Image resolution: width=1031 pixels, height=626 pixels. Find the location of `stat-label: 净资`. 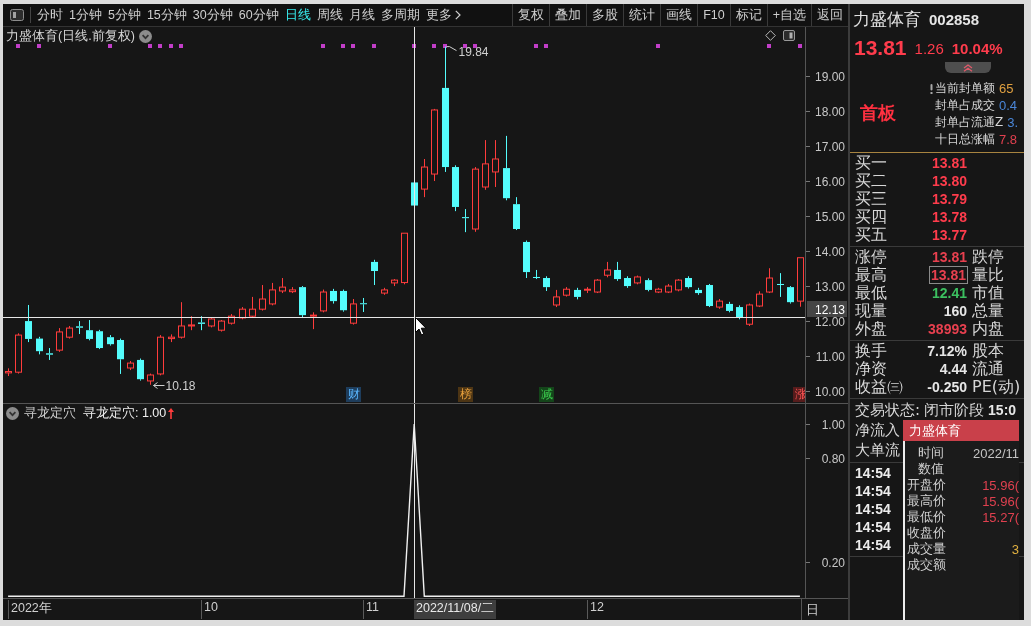

stat-label: 净资 is located at coordinates (871, 369).